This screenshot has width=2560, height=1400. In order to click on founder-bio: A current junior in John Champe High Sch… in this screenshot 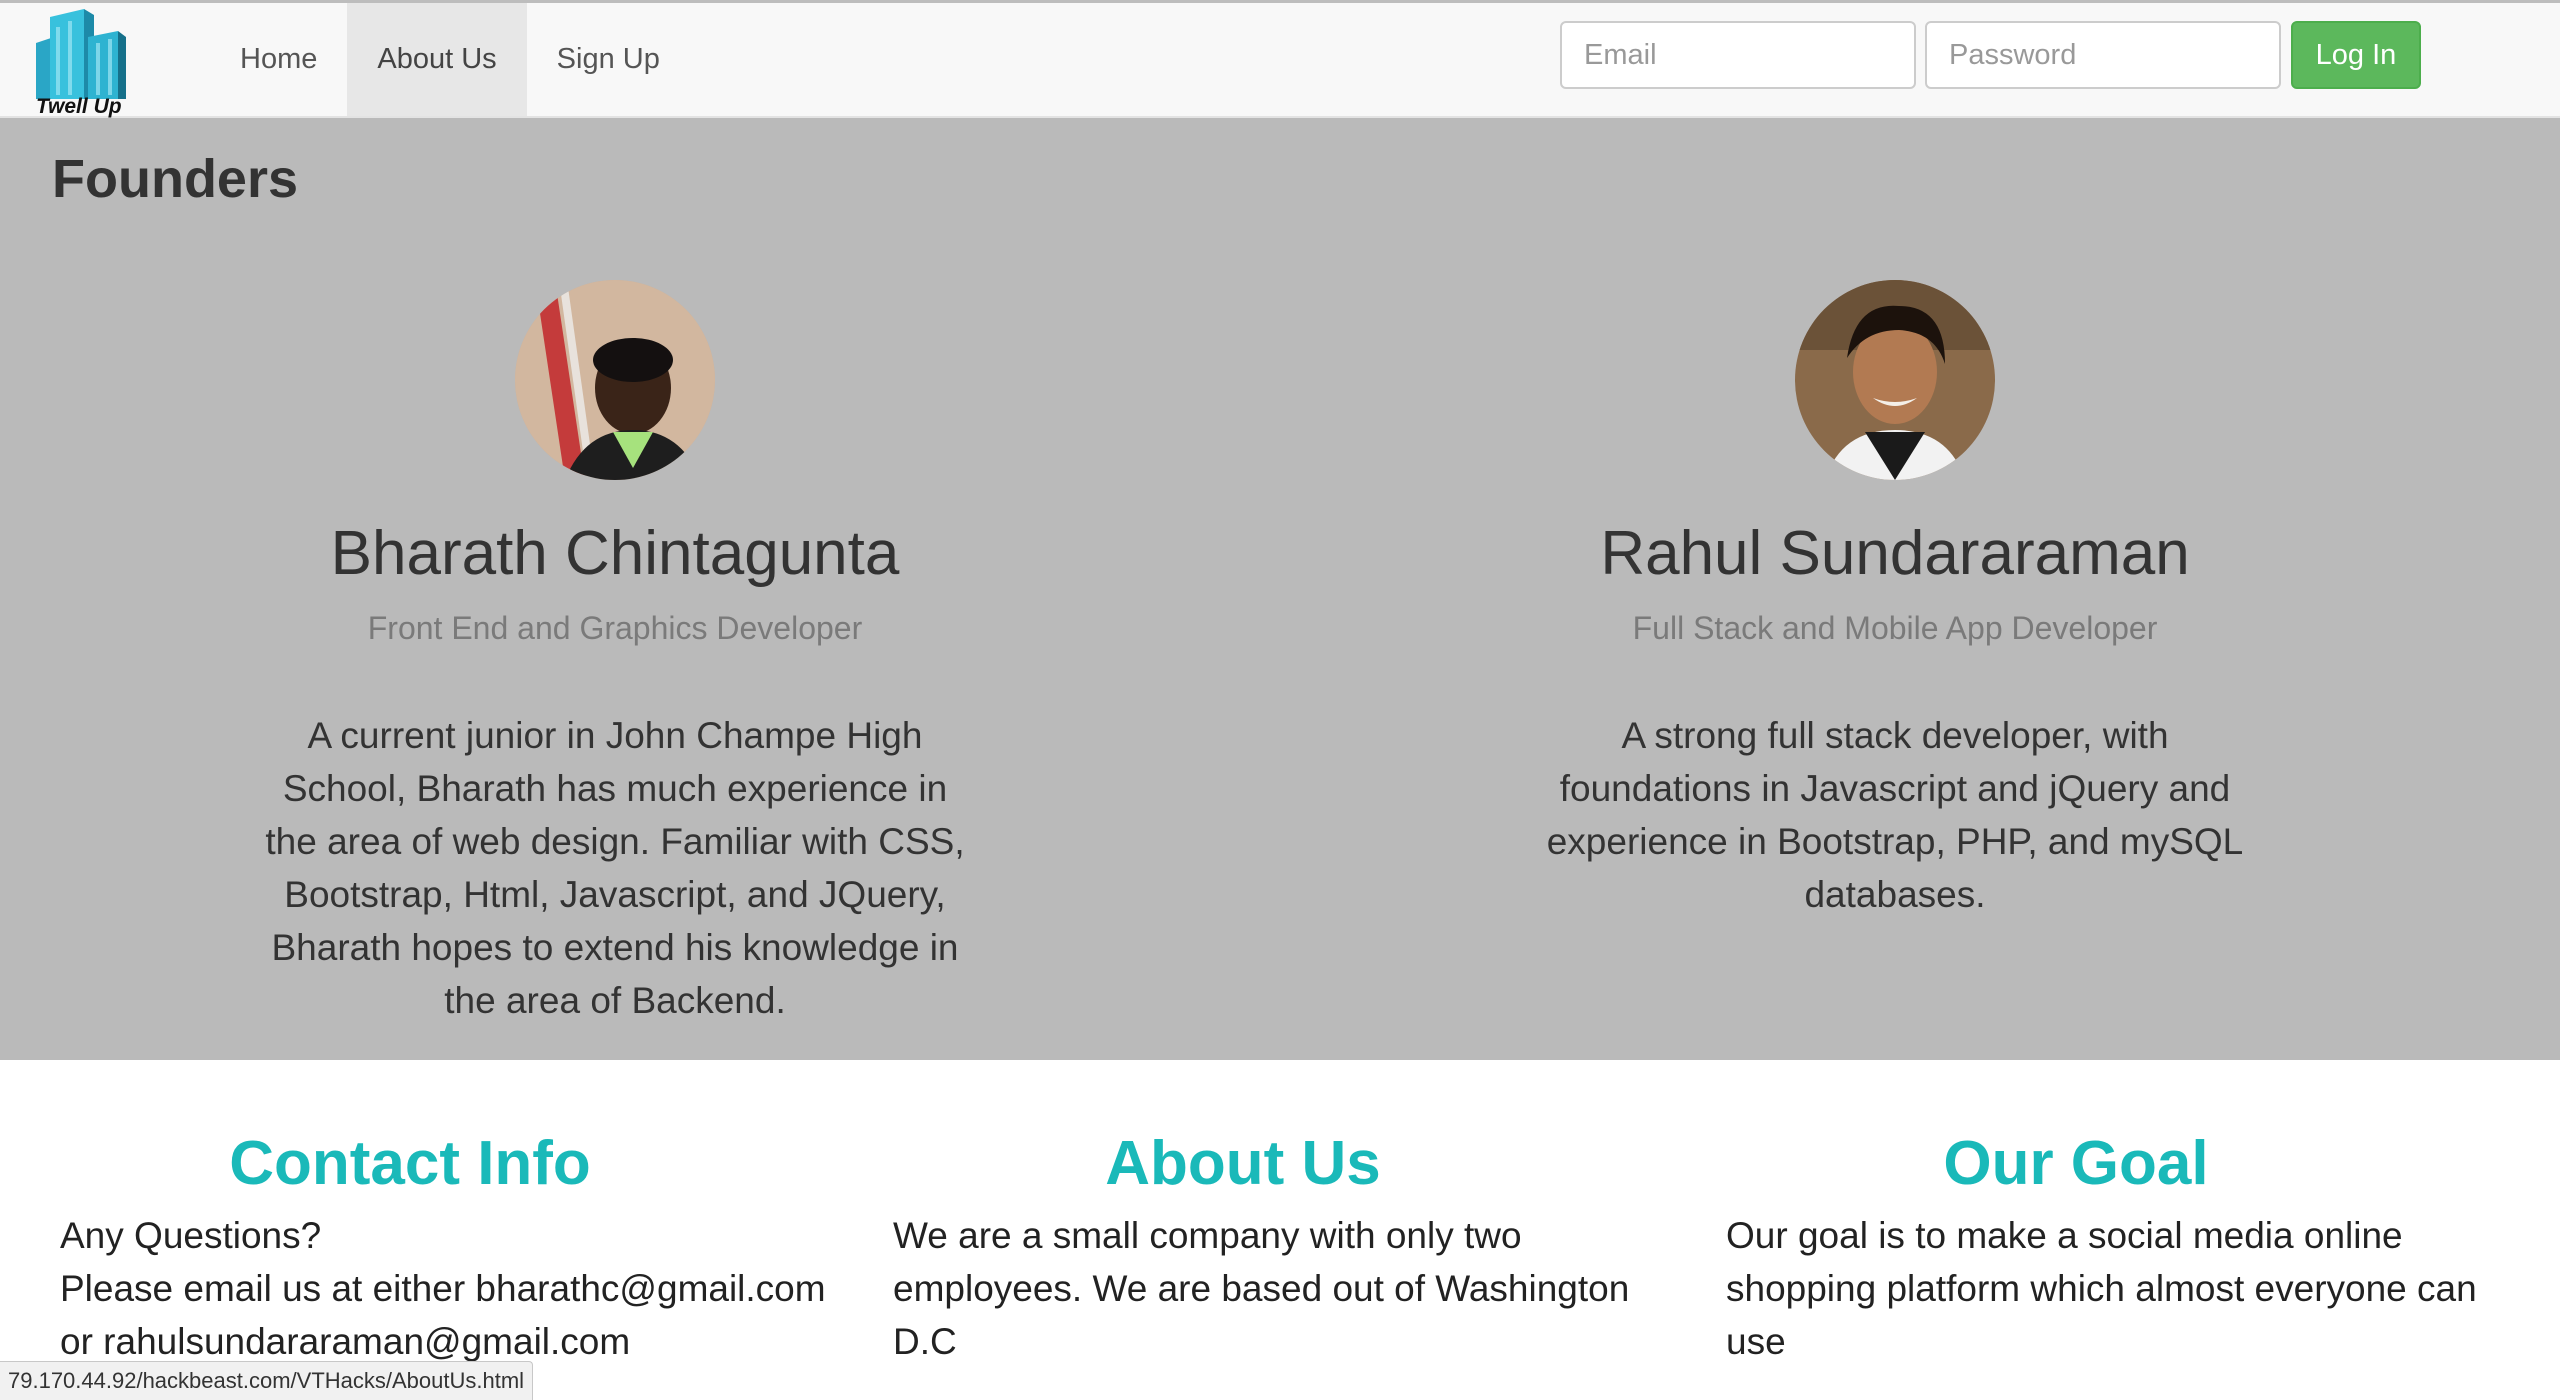, I will do `click(615, 868)`.